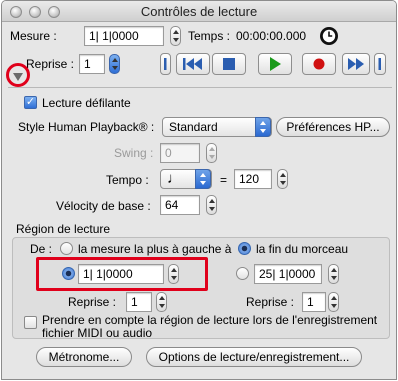 This screenshot has width=398, height=381. Describe the element at coordinates (271, 36) in the screenshot. I see `temps-value: 00:00:00.000` at that location.